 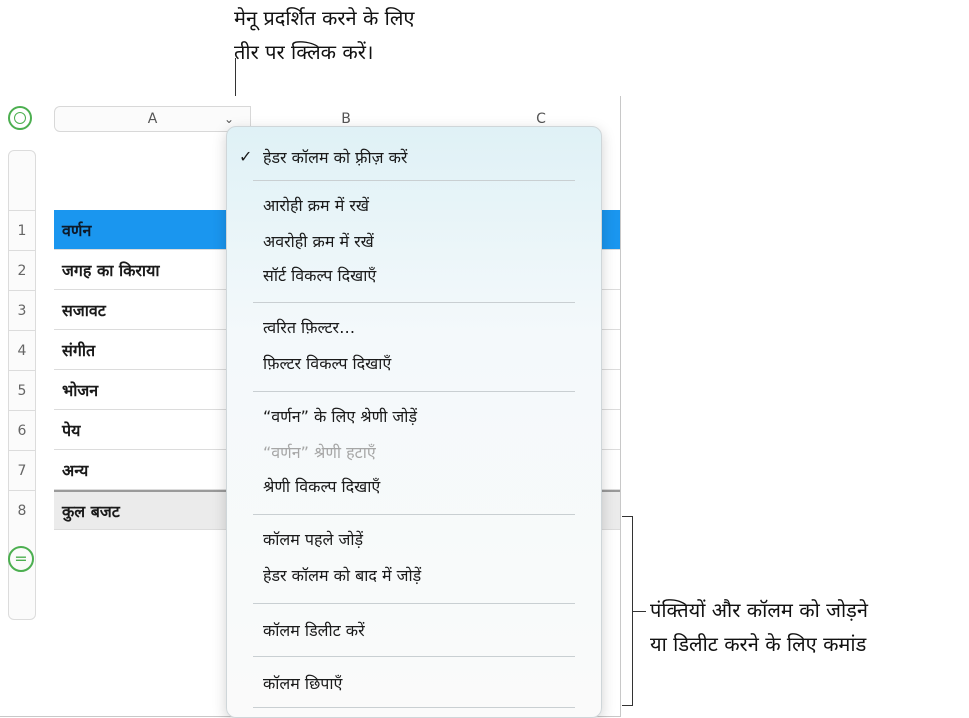 I want to click on menu-item-label: कॉलम पहले जोड़ें, so click(x=313, y=539).